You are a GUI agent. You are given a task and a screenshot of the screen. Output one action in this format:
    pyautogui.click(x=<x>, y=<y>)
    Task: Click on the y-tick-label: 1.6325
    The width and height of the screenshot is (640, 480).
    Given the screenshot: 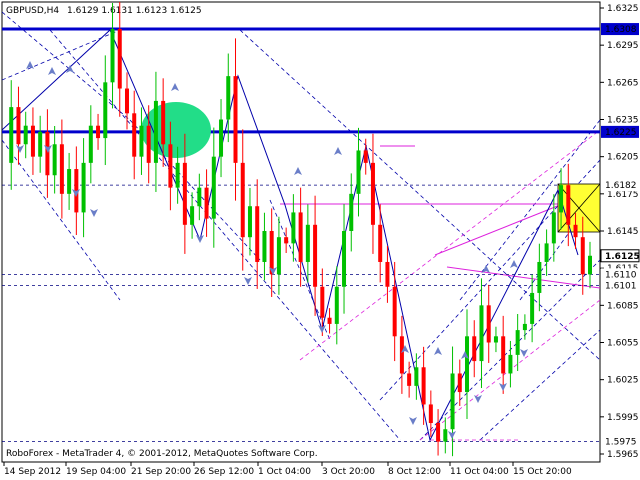 What is the action you would take?
    pyautogui.click(x=623, y=9)
    